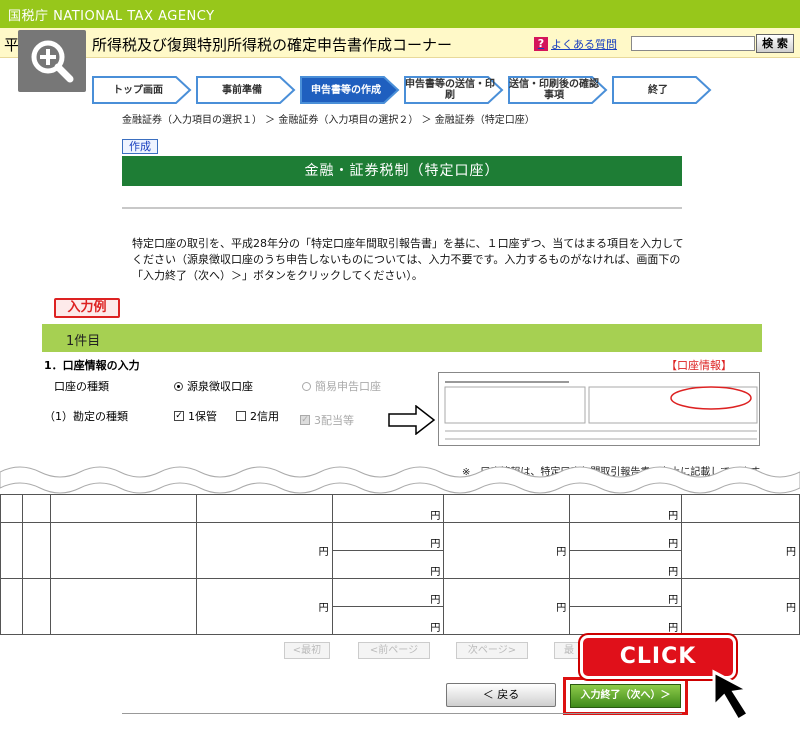 The width and height of the screenshot is (800, 731). I want to click on search-button: 検 索, so click(775, 43).